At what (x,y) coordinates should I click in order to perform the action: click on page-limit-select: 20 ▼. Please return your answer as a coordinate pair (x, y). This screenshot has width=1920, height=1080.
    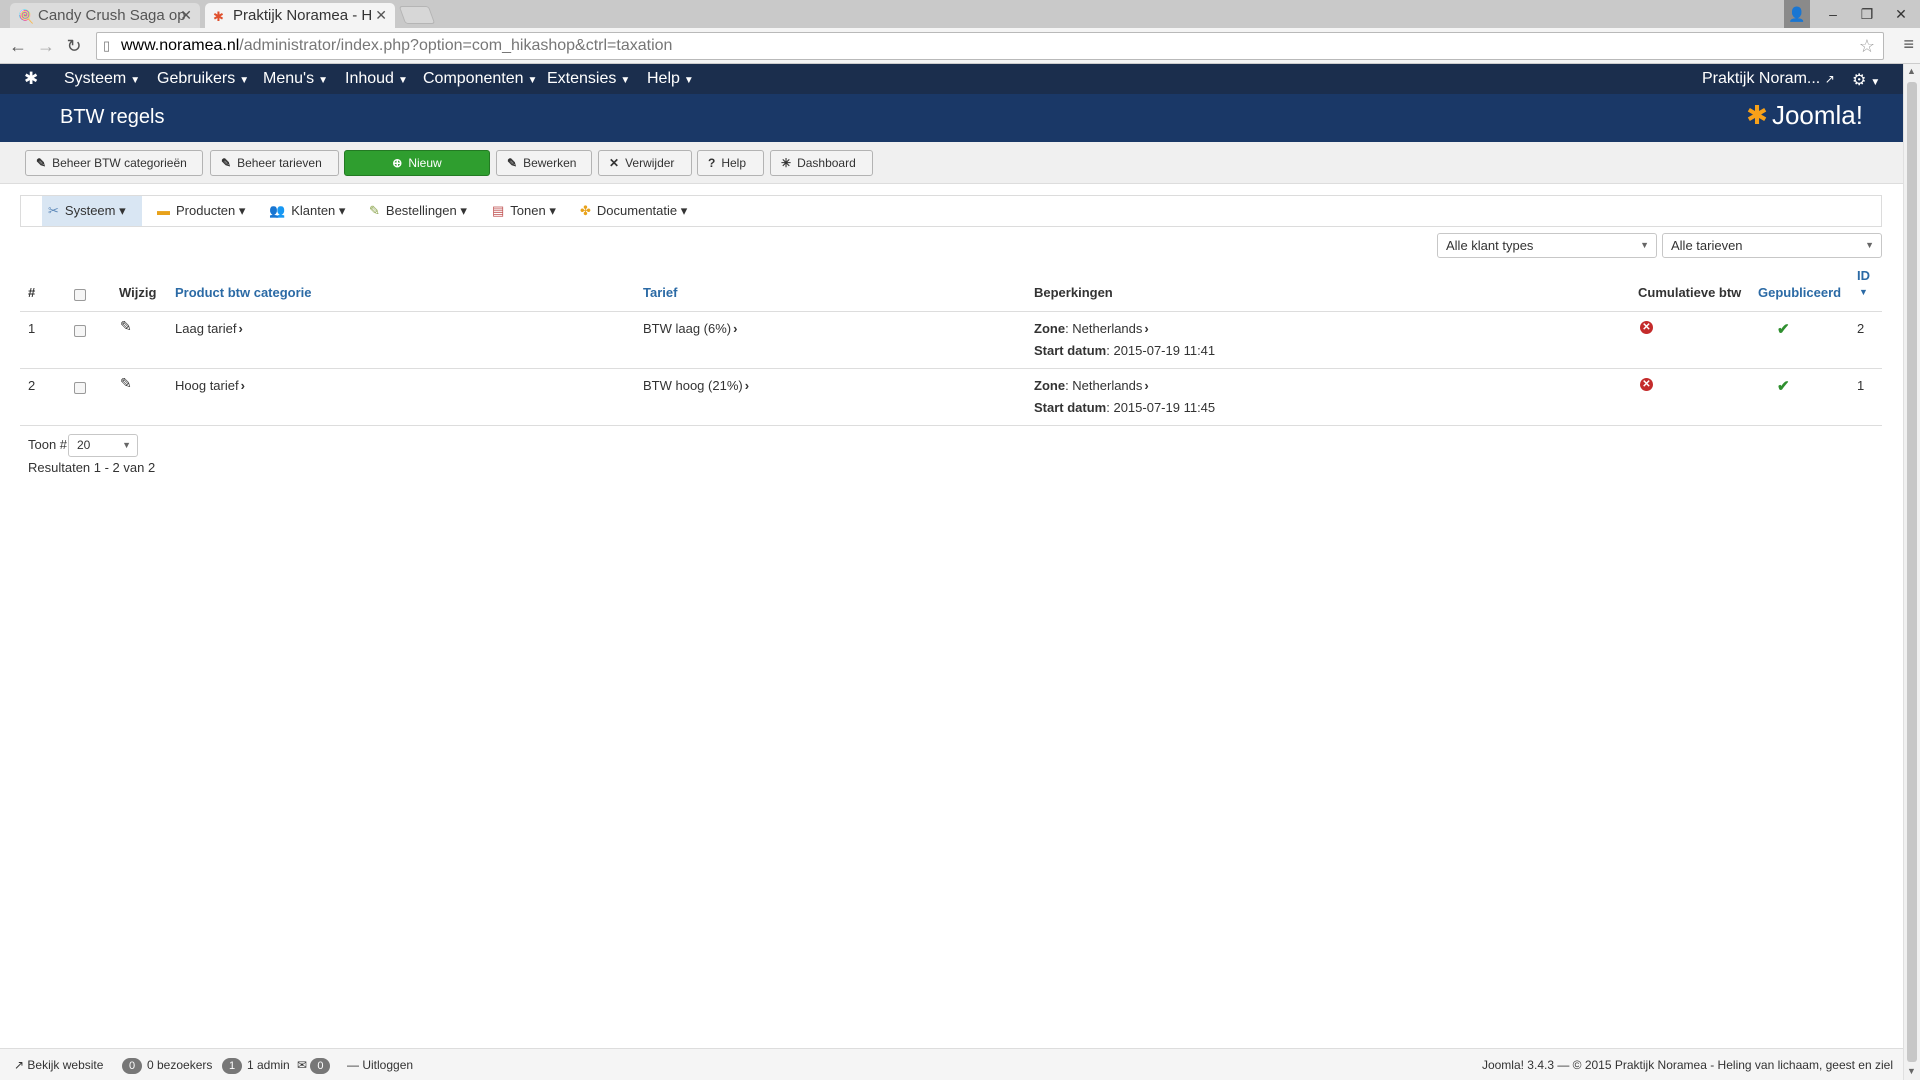
    Looking at the image, I should click on (103, 445).